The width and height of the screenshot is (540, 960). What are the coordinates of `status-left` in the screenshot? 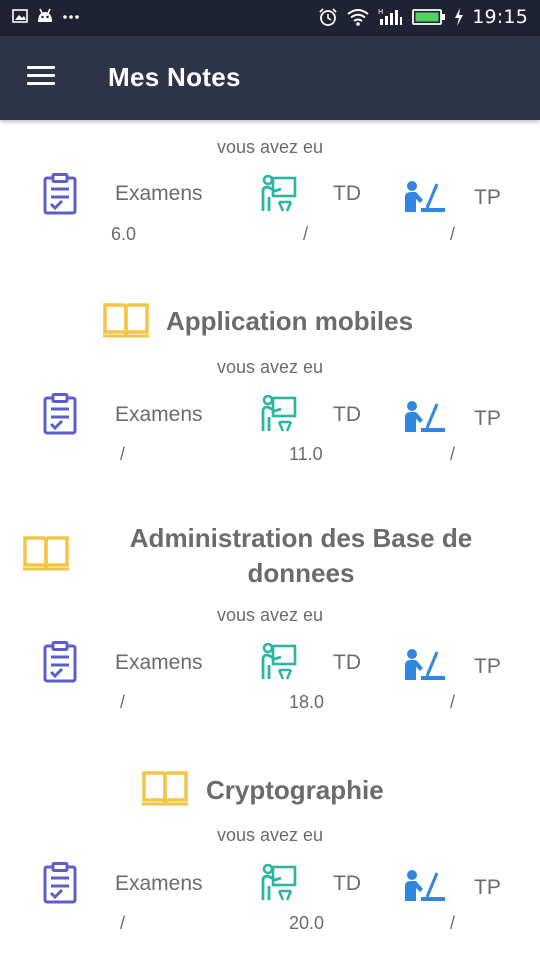 It's located at (46, 16).